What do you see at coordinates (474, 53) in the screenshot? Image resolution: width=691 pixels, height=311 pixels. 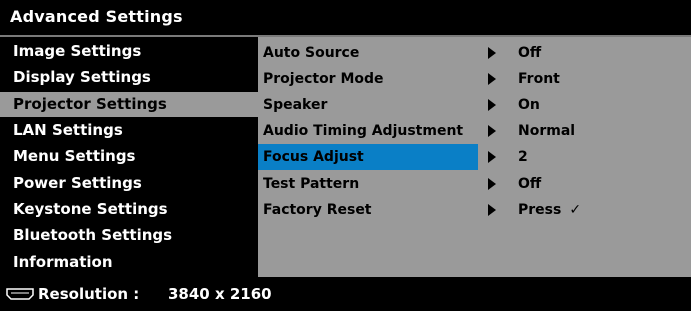 I see `setting-row-auto-source: Auto Source Off` at bounding box center [474, 53].